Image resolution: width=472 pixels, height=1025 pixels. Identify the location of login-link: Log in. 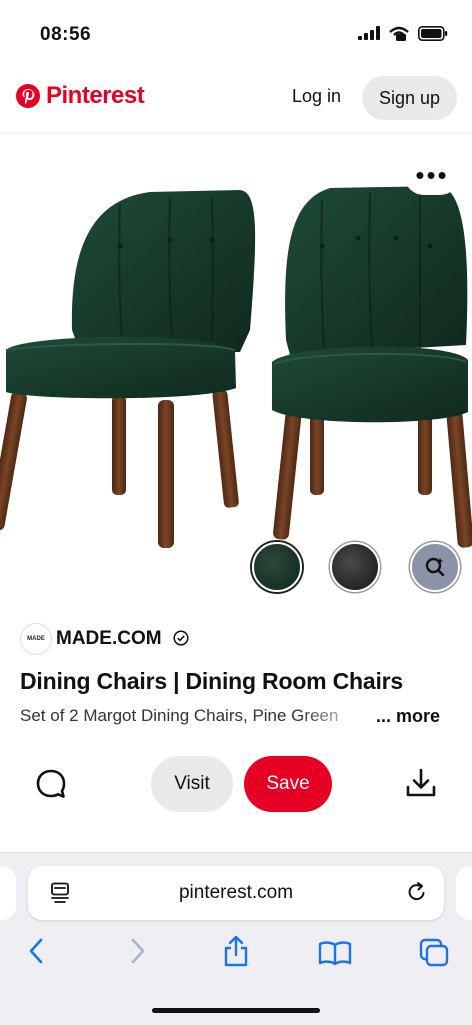
(316, 96).